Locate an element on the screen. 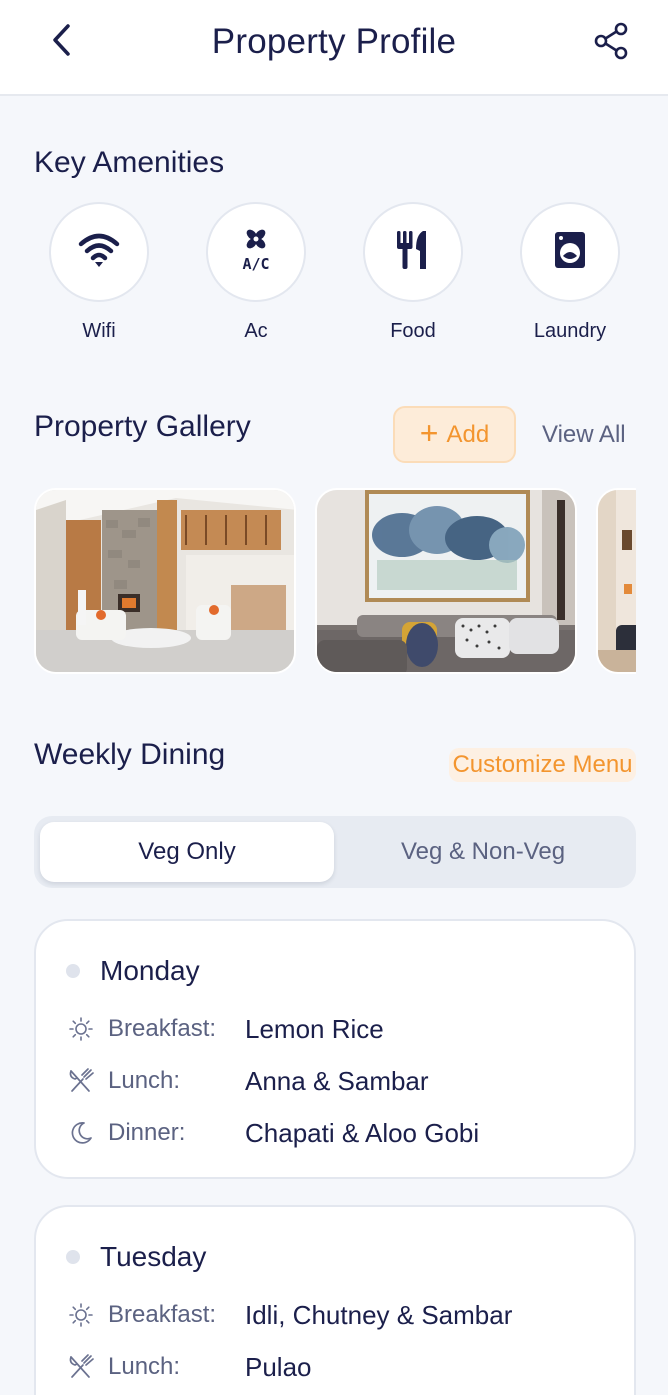 The height and width of the screenshot is (1395, 668). day-header: Monday is located at coordinates (133, 971).